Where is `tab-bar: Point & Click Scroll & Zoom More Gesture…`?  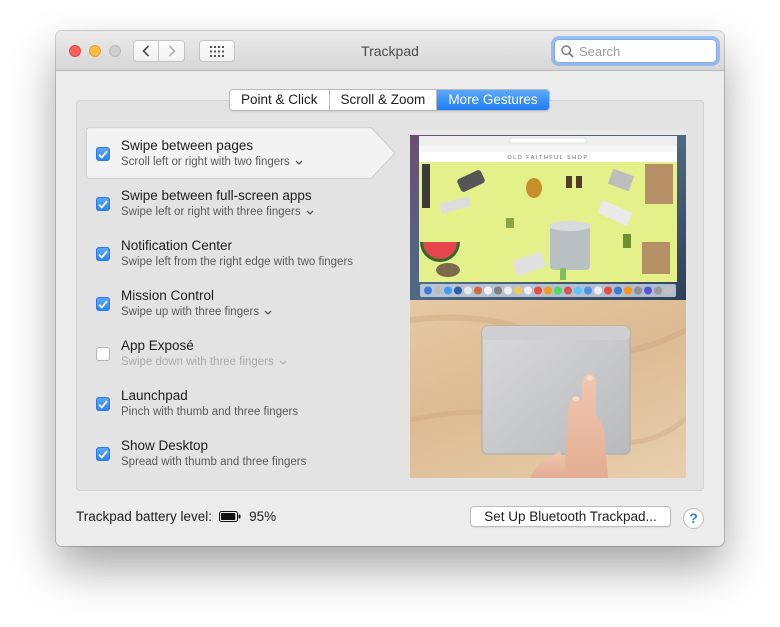
tab-bar: Point & Click Scroll & Zoom More Gesture… is located at coordinates (389, 100).